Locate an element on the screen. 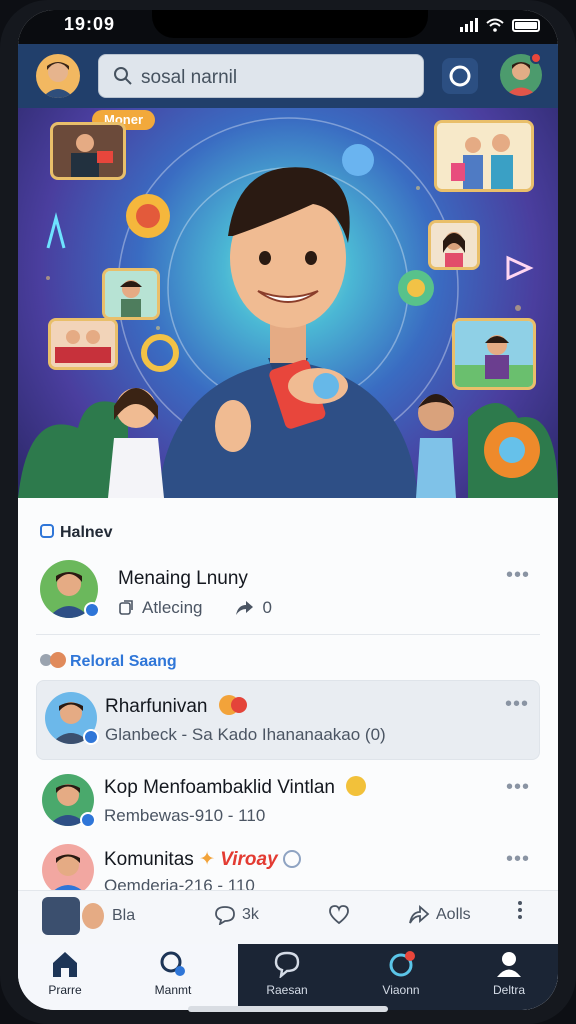 The width and height of the screenshot is (576, 1024). action-bar: Bla 3k Aolls is located at coordinates (288, 917).